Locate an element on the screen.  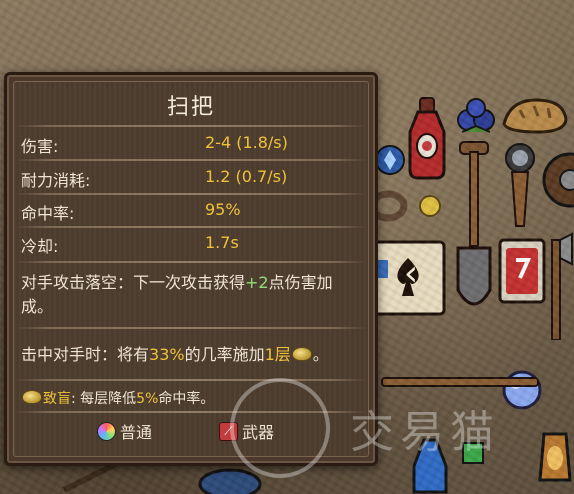
stat-value: 95% is located at coordinates (223, 209).